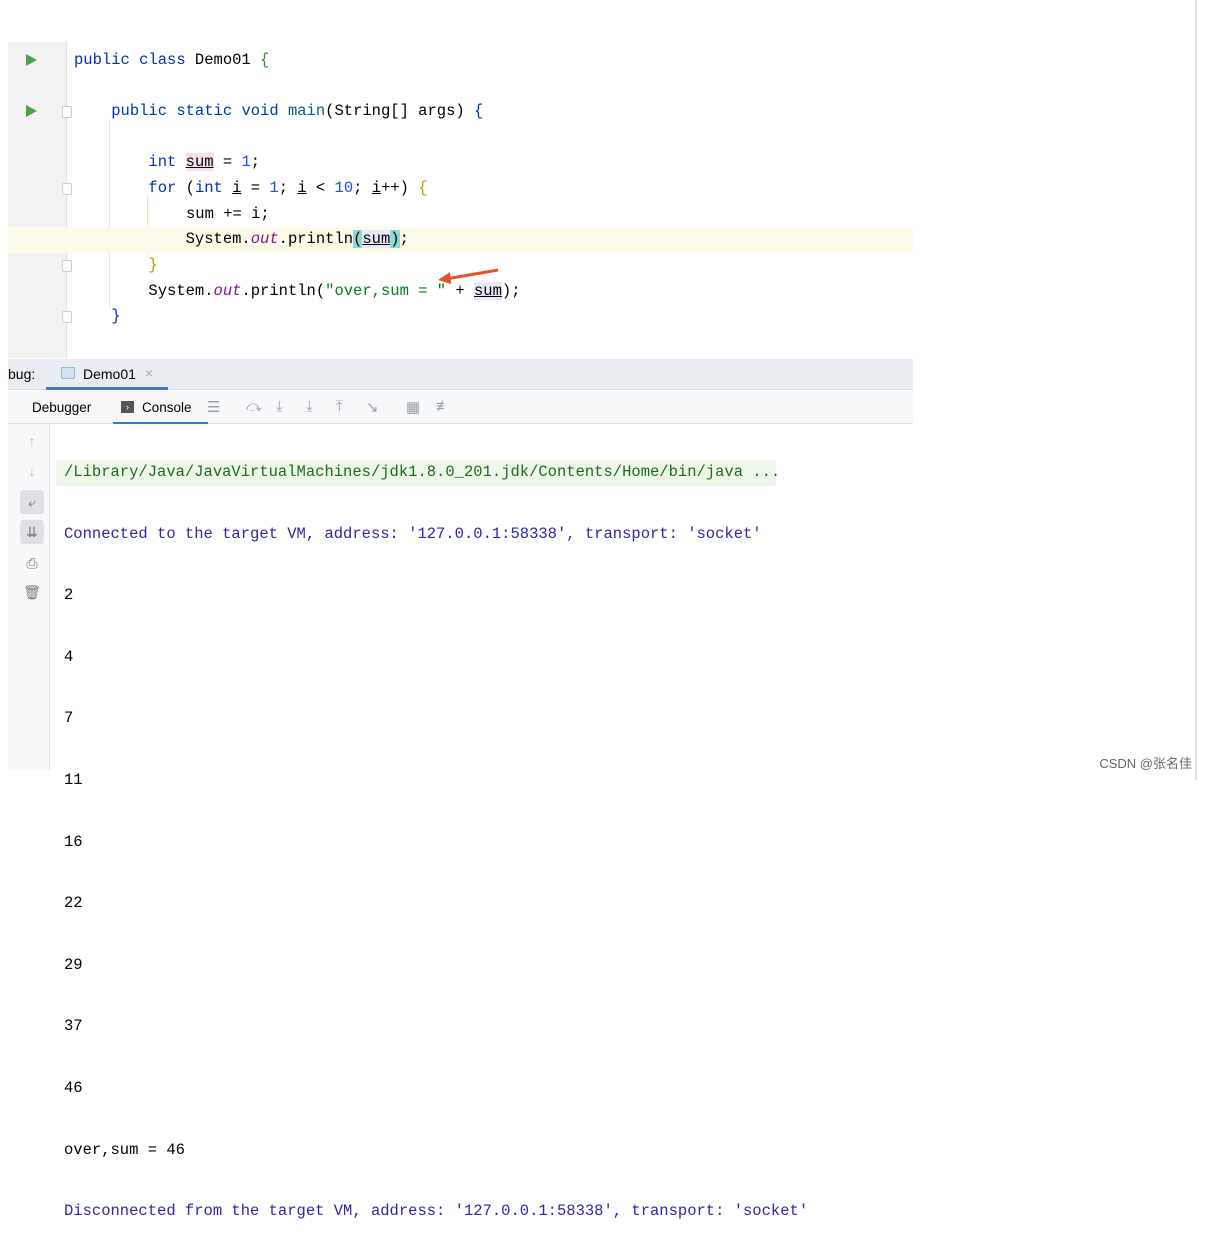  I want to click on code-line-11: }, so click(460, 317).